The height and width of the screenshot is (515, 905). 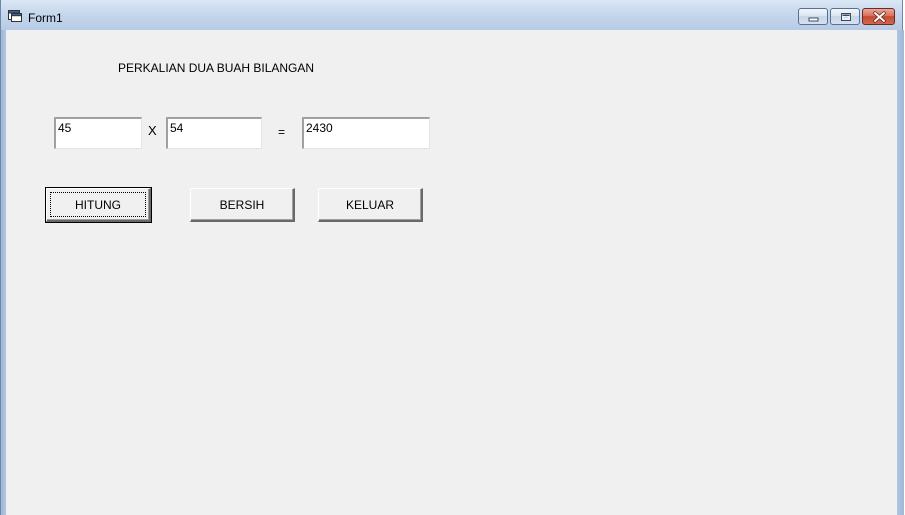 What do you see at coordinates (451, 15) in the screenshot?
I see `title-bar: Form1` at bounding box center [451, 15].